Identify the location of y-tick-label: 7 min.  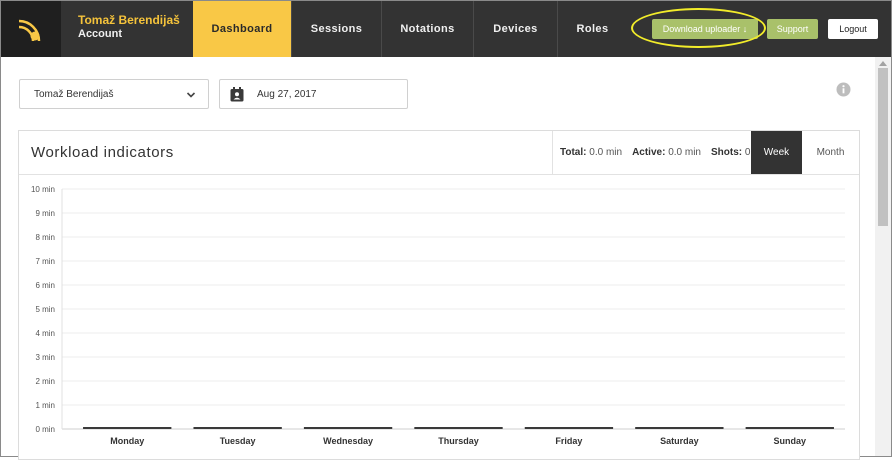
(45, 261).